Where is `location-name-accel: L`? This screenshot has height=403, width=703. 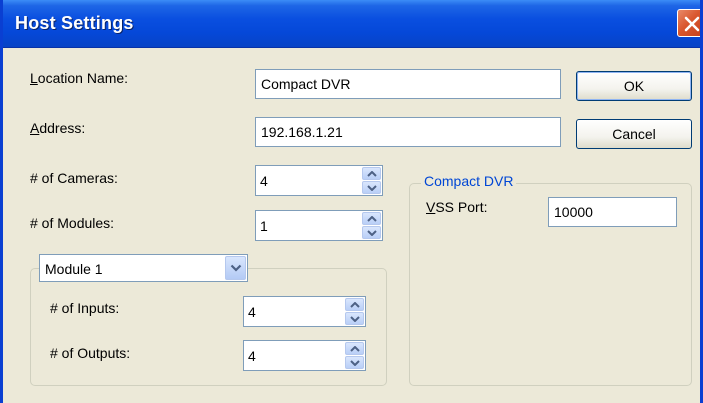 location-name-accel: L is located at coordinates (34, 78).